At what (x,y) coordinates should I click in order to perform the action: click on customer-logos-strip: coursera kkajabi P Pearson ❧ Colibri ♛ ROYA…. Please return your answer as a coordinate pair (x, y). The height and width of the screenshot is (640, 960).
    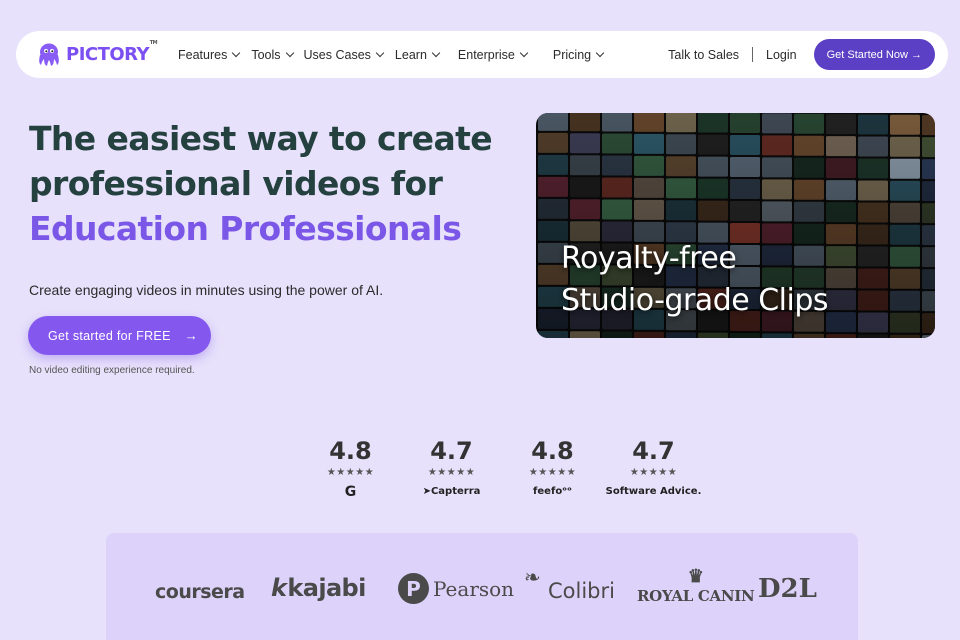
    Looking at the image, I should click on (482, 586).